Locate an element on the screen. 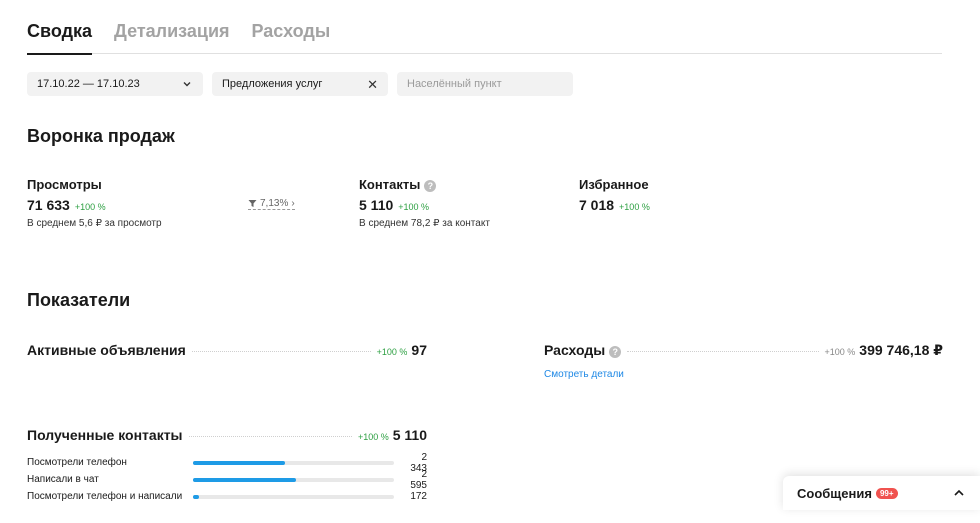  views-value-row: 71 633 +100 % is located at coordinates (66, 205).